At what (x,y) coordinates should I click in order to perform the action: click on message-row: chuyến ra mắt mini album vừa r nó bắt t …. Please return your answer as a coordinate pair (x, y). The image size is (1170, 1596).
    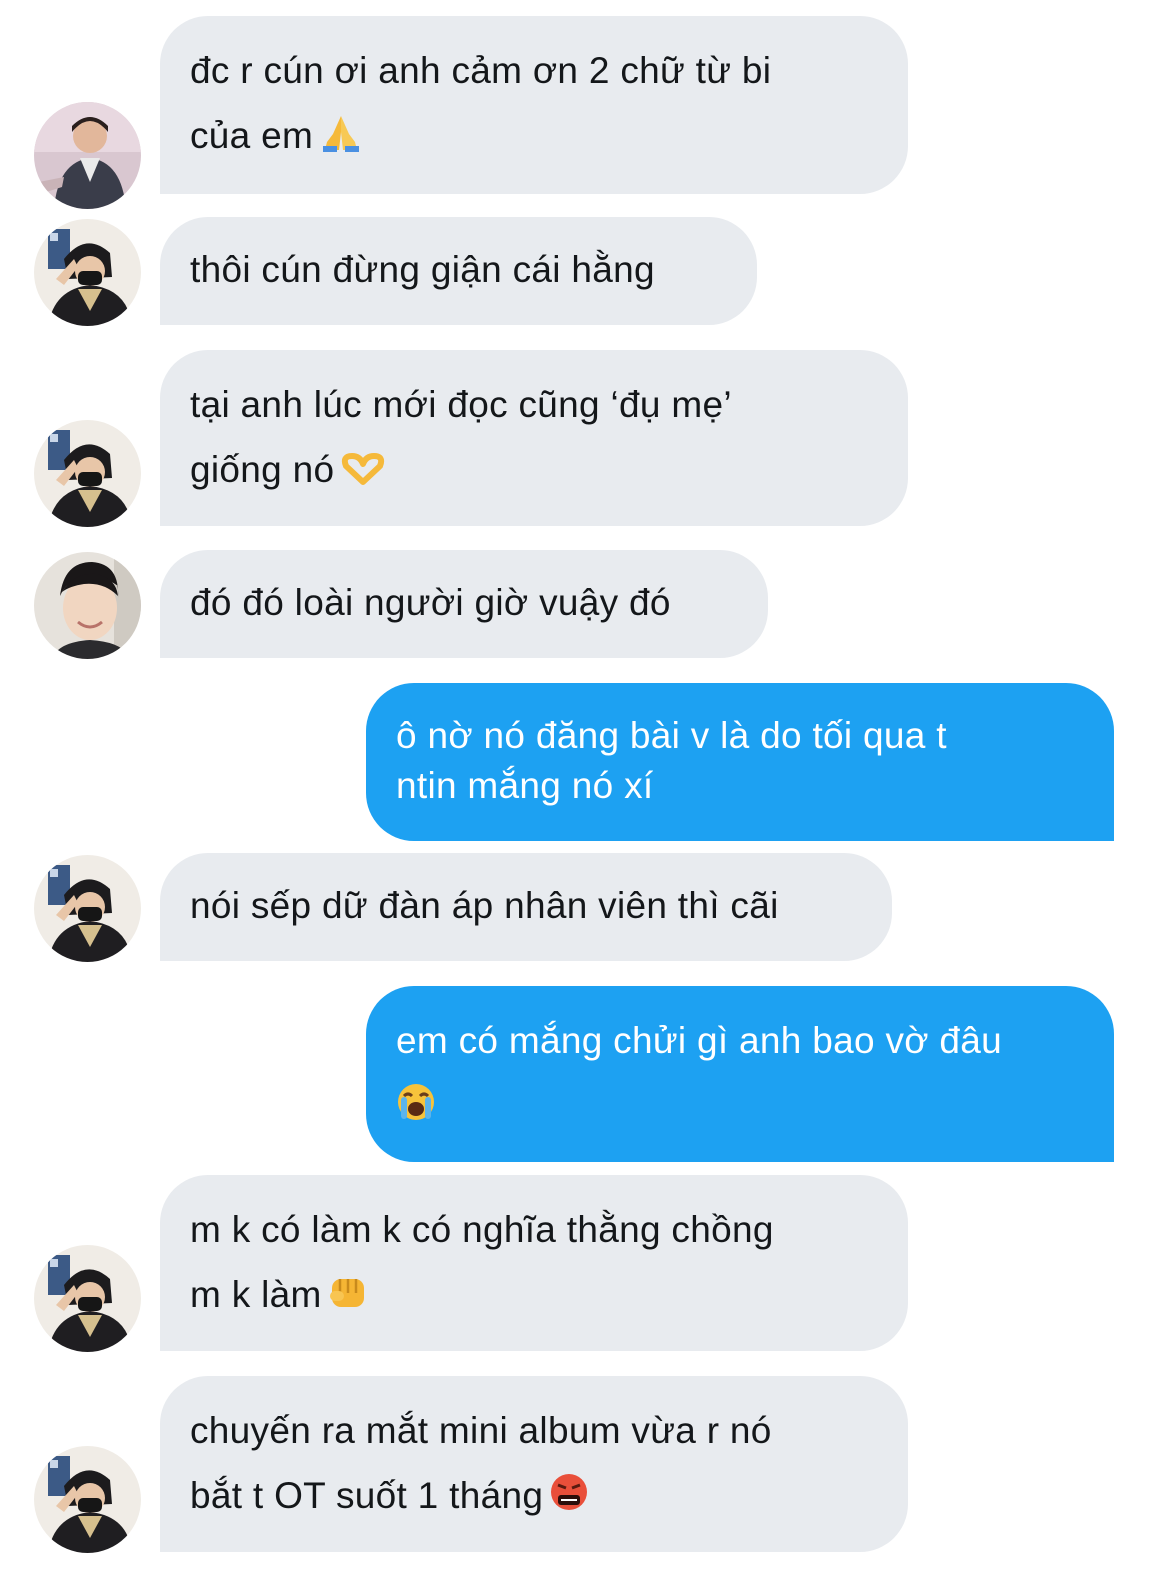
    Looking at the image, I should click on (585, 1464).